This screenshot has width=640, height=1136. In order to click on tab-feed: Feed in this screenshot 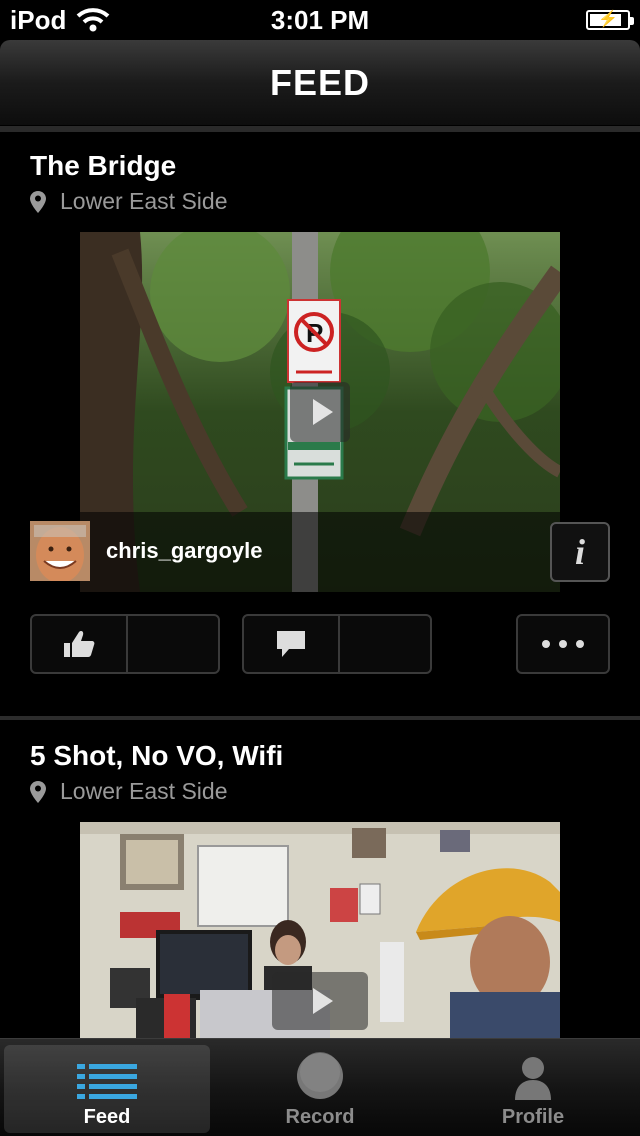, I will do `click(107, 1089)`.